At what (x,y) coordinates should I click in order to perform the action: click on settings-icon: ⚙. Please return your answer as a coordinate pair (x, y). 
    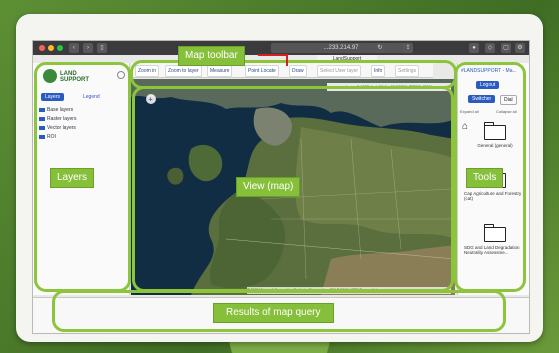
    Looking at the image, I should click on (520, 48).